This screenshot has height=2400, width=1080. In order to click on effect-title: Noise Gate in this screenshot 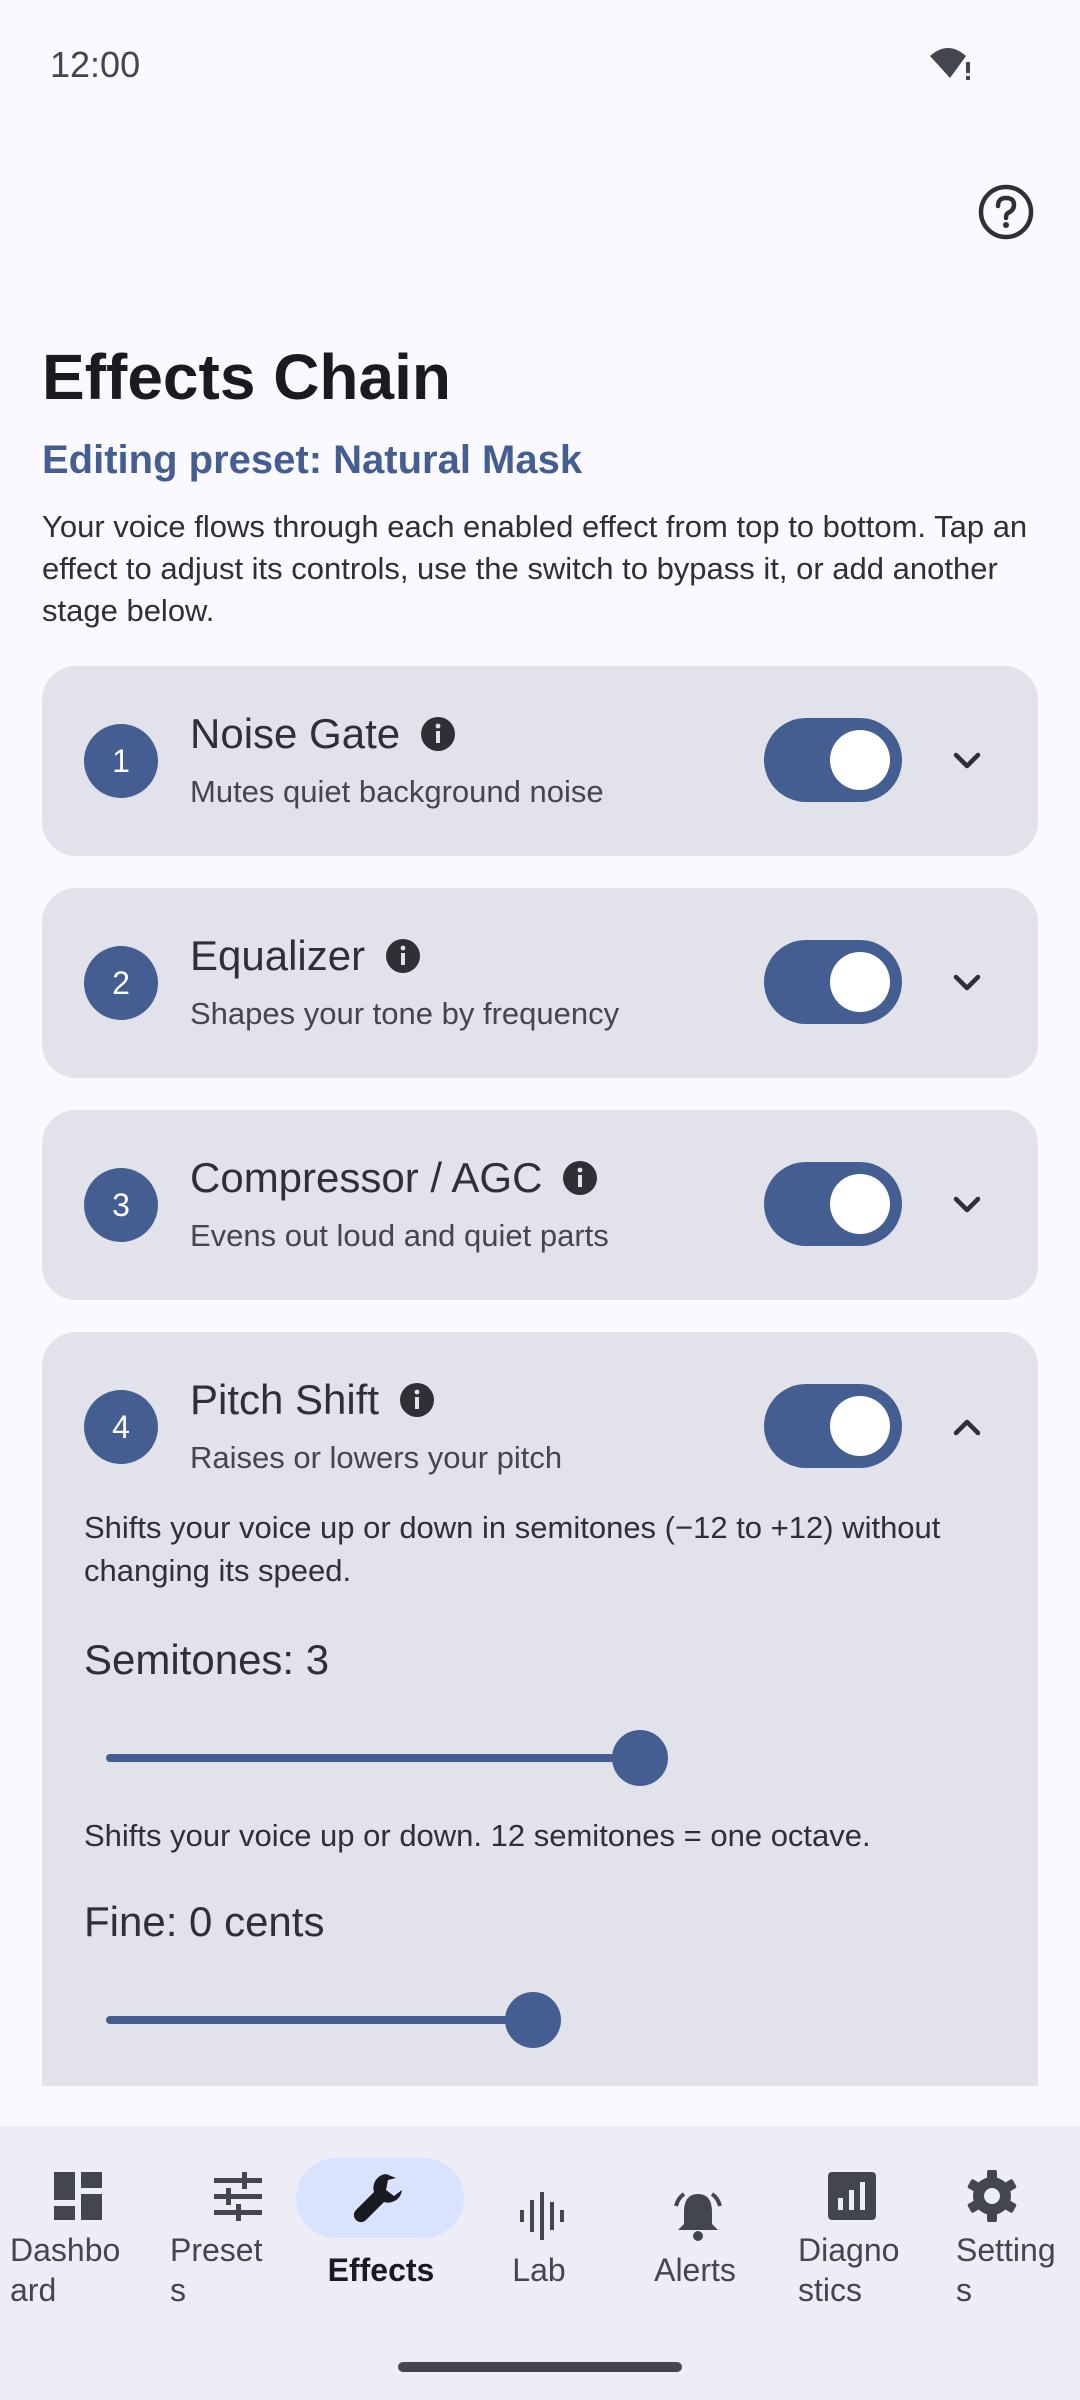, I will do `click(323, 734)`.